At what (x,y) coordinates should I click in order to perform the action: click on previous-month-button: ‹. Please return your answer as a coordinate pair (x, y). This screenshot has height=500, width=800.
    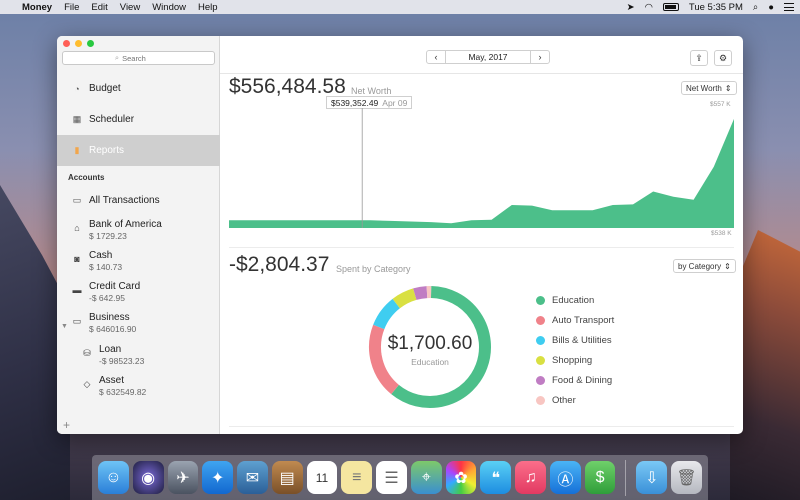
    Looking at the image, I should click on (436, 57).